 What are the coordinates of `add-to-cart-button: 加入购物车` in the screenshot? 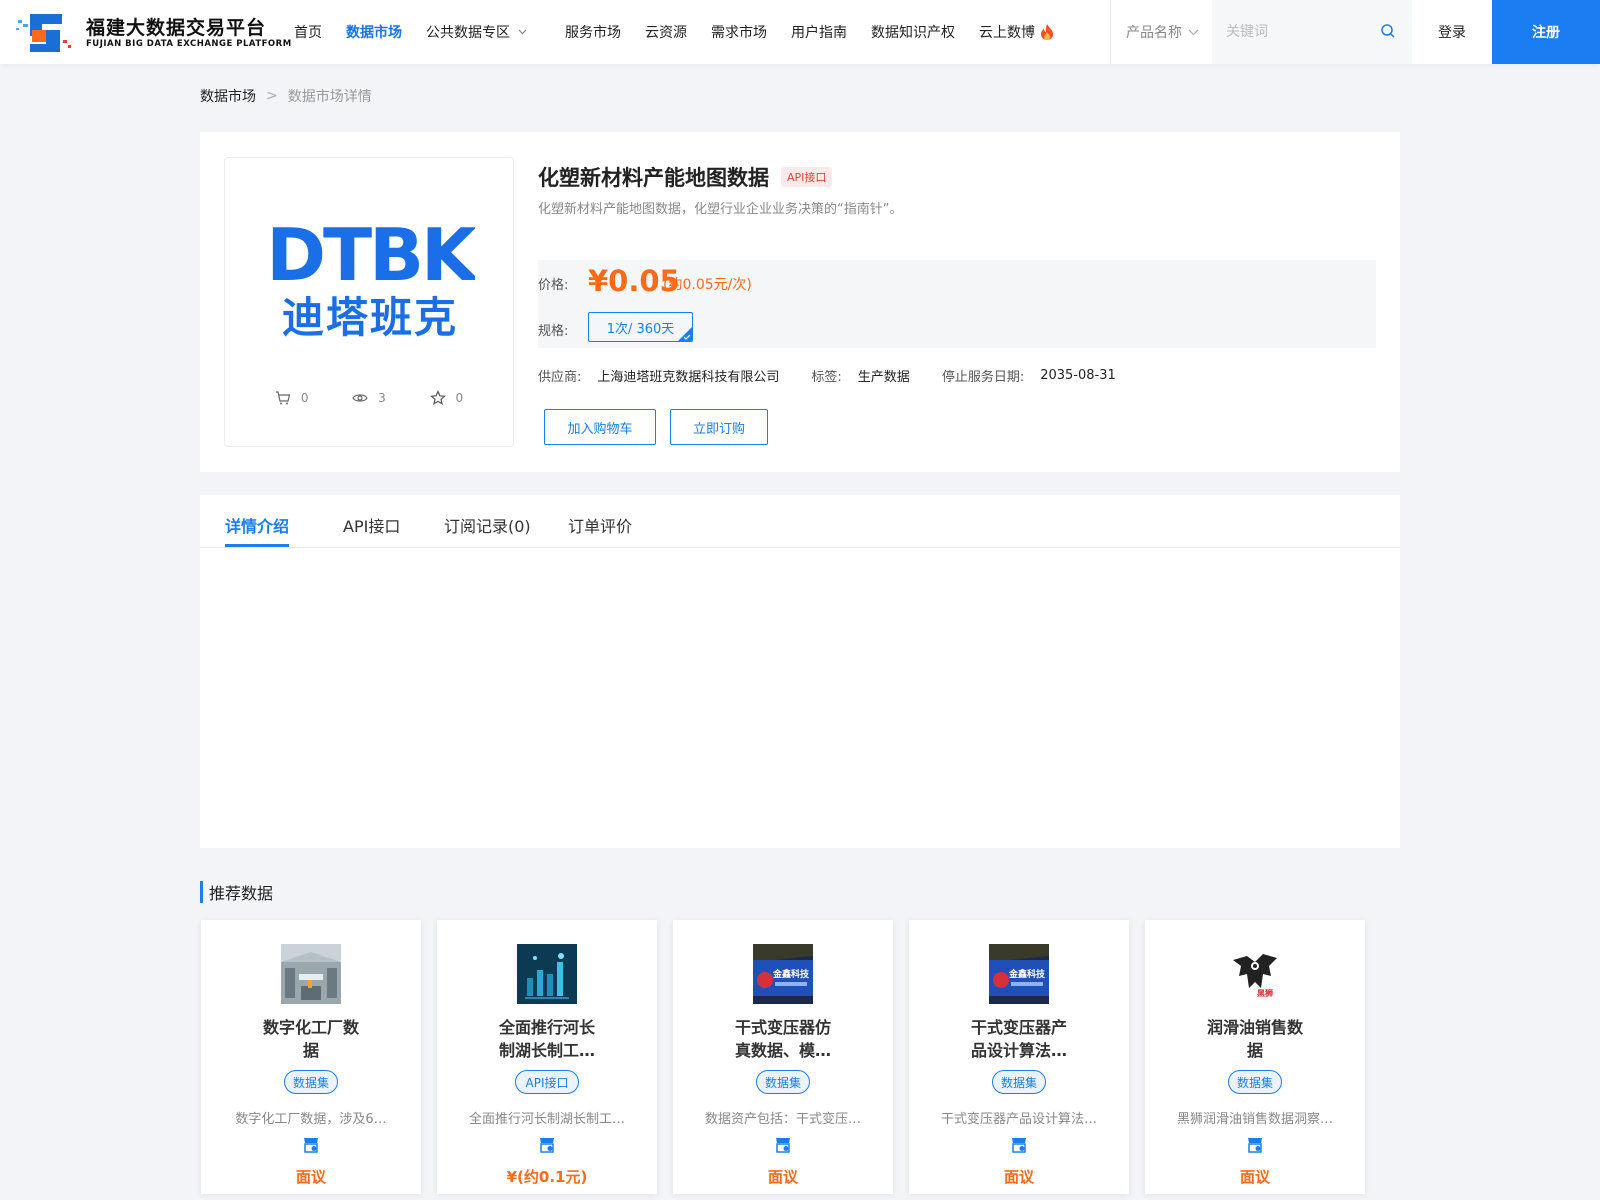 It's located at (600, 427).